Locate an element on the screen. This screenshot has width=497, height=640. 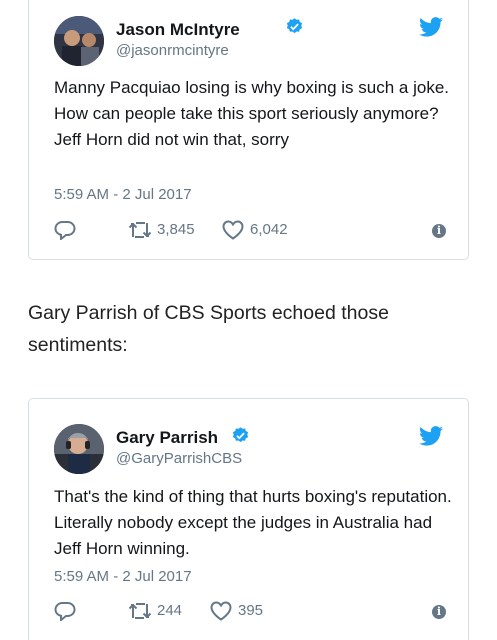
like-count: 6,042 is located at coordinates (269, 229).